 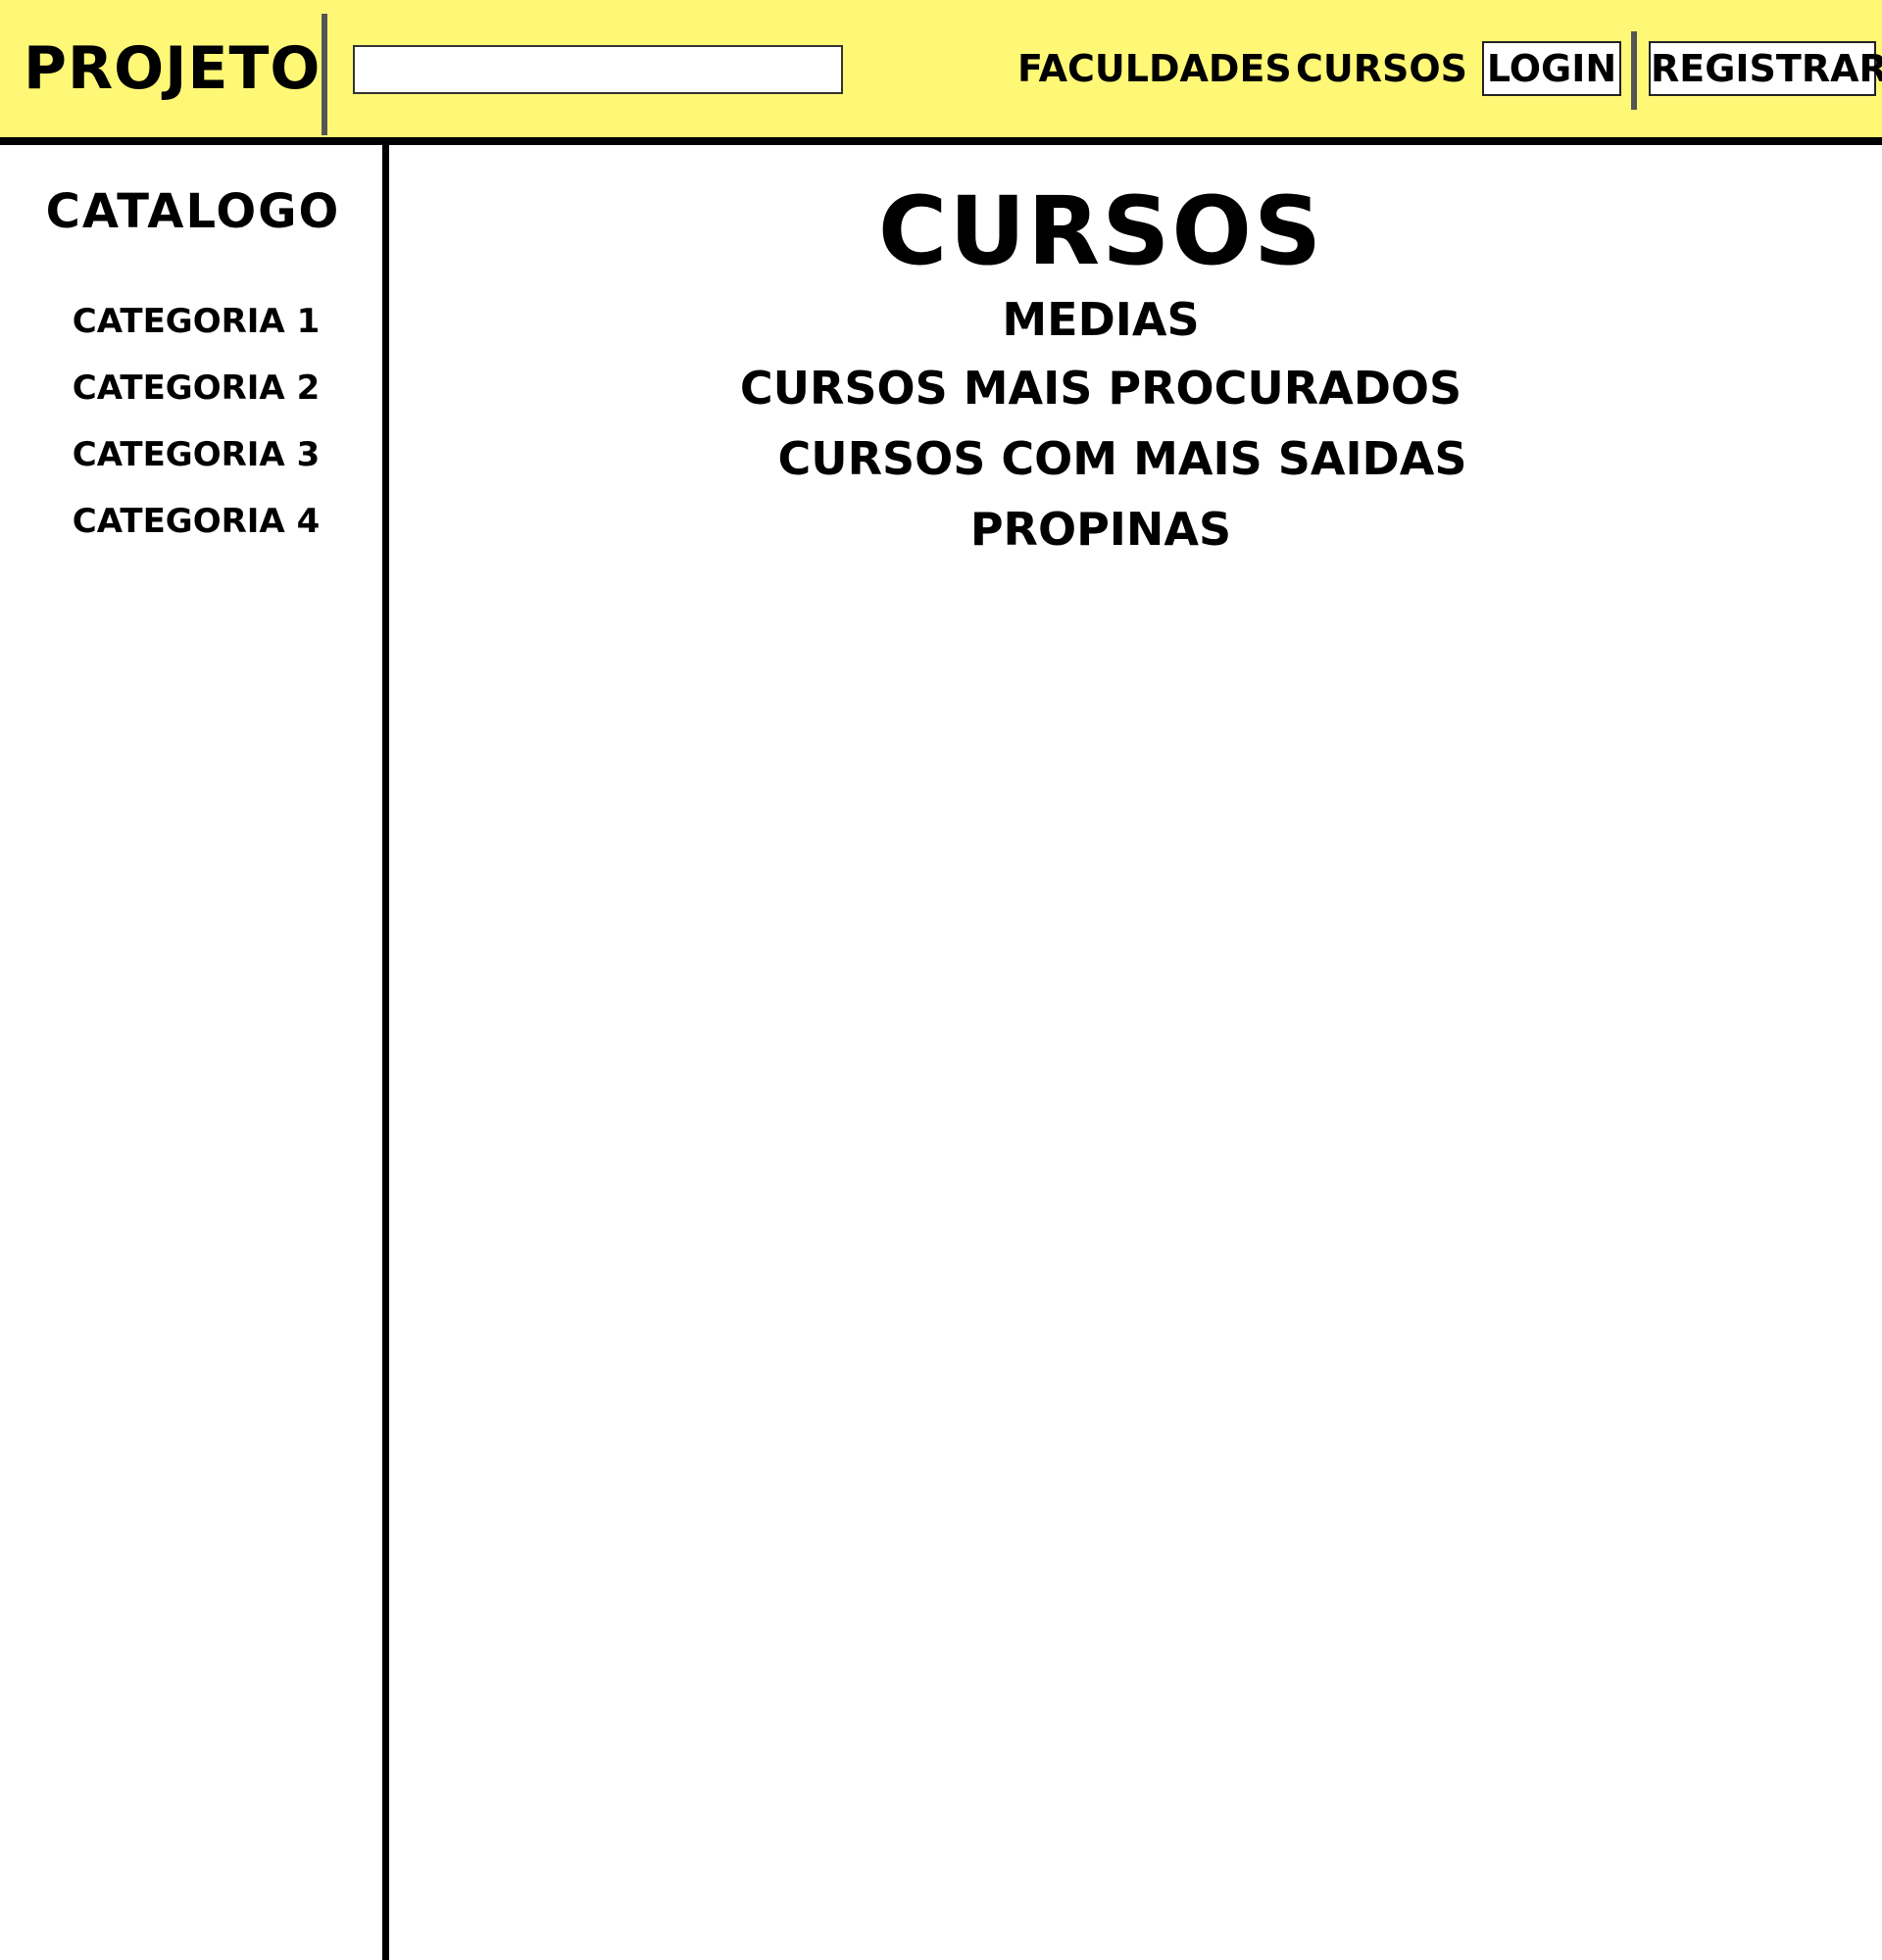 I want to click on register-button: REGISTRAR, so click(x=1765, y=68).